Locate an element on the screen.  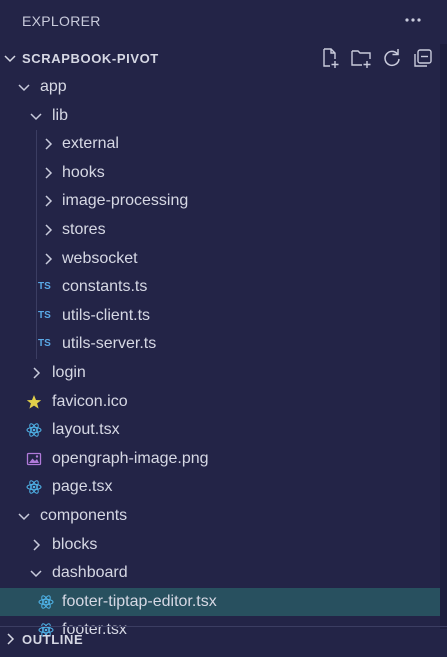
tree-item-label: footer-tiptap-editor.tsx is located at coordinates (139, 601).